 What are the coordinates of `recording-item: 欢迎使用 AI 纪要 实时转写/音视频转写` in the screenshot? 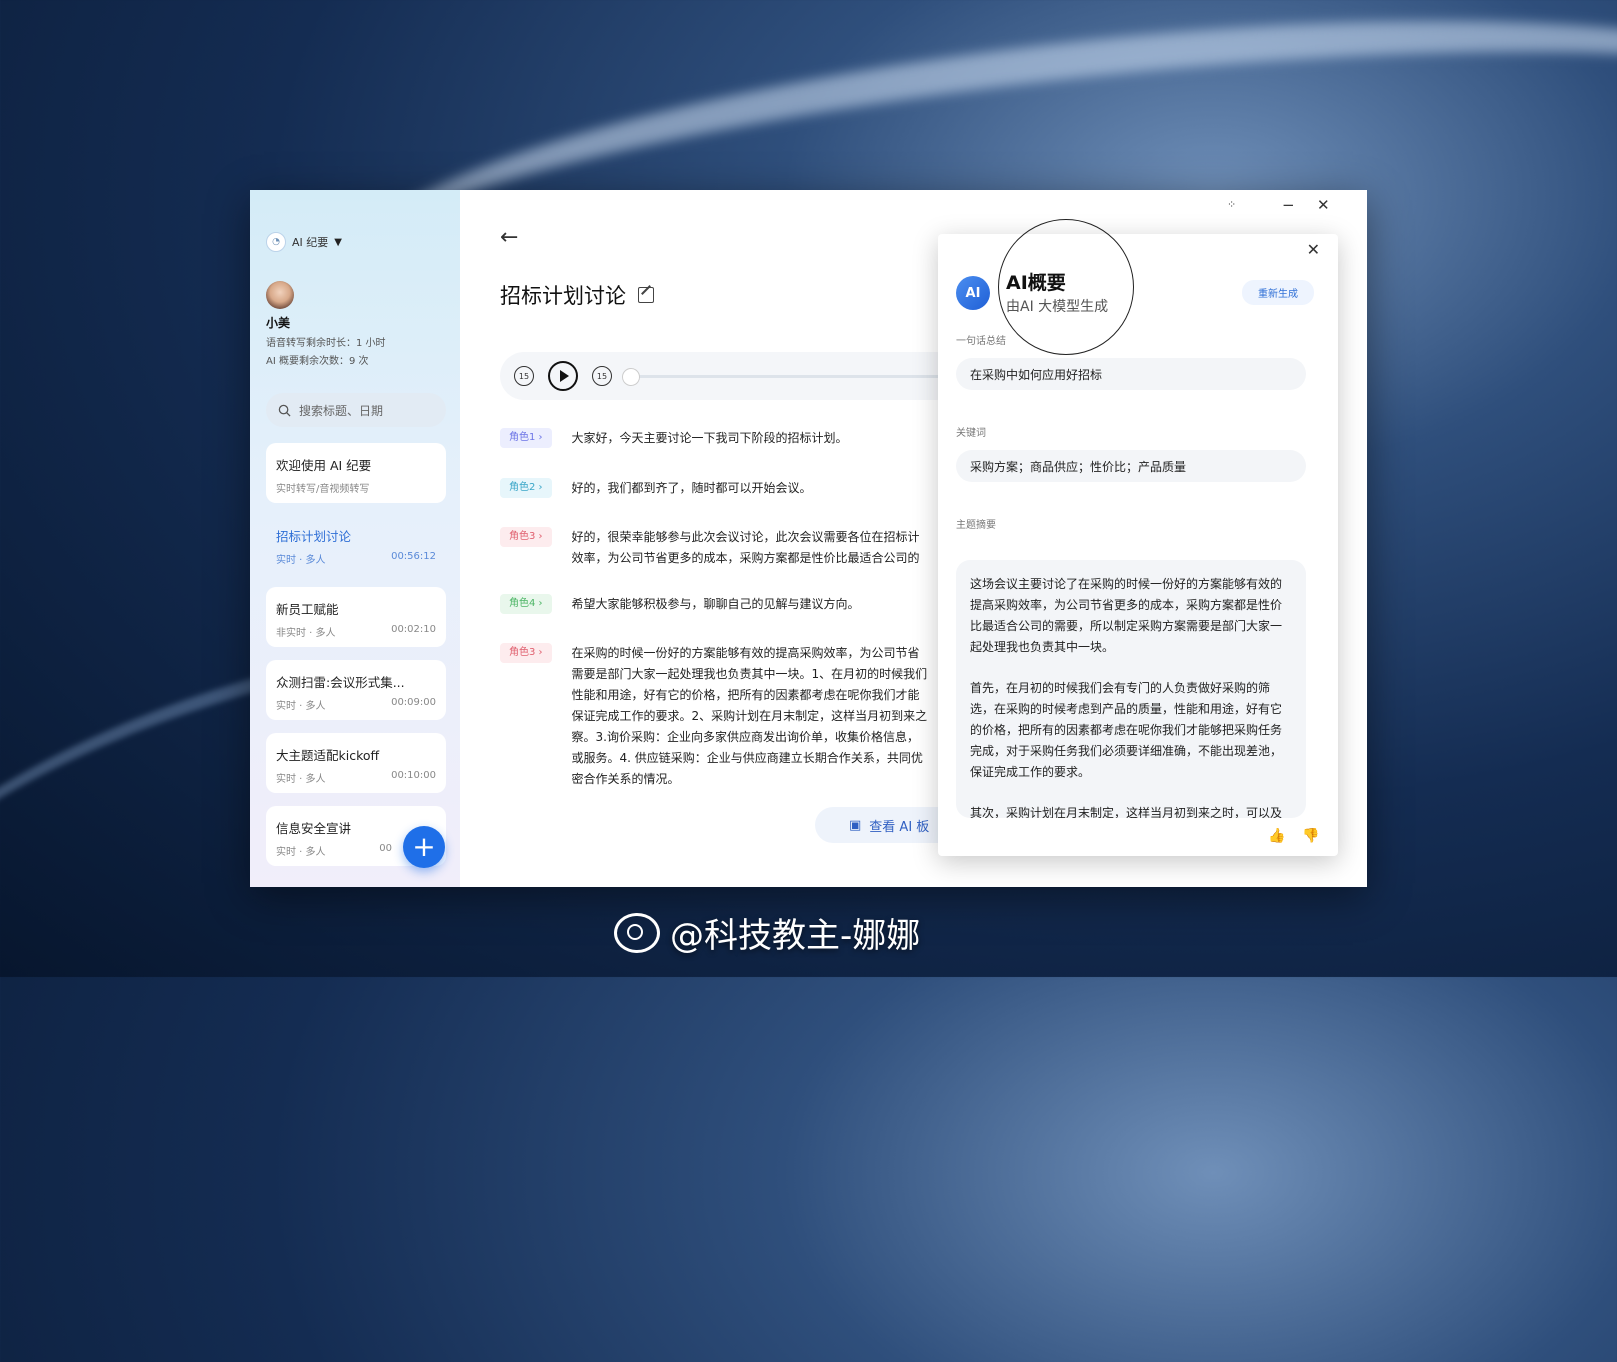 It's located at (356, 473).